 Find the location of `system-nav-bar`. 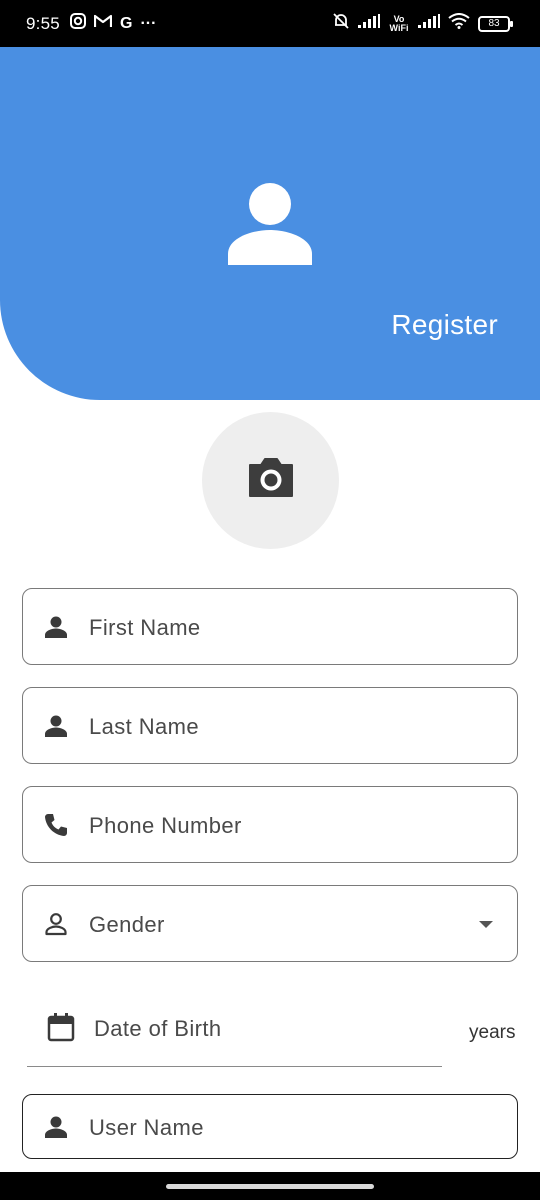

system-nav-bar is located at coordinates (270, 1186).